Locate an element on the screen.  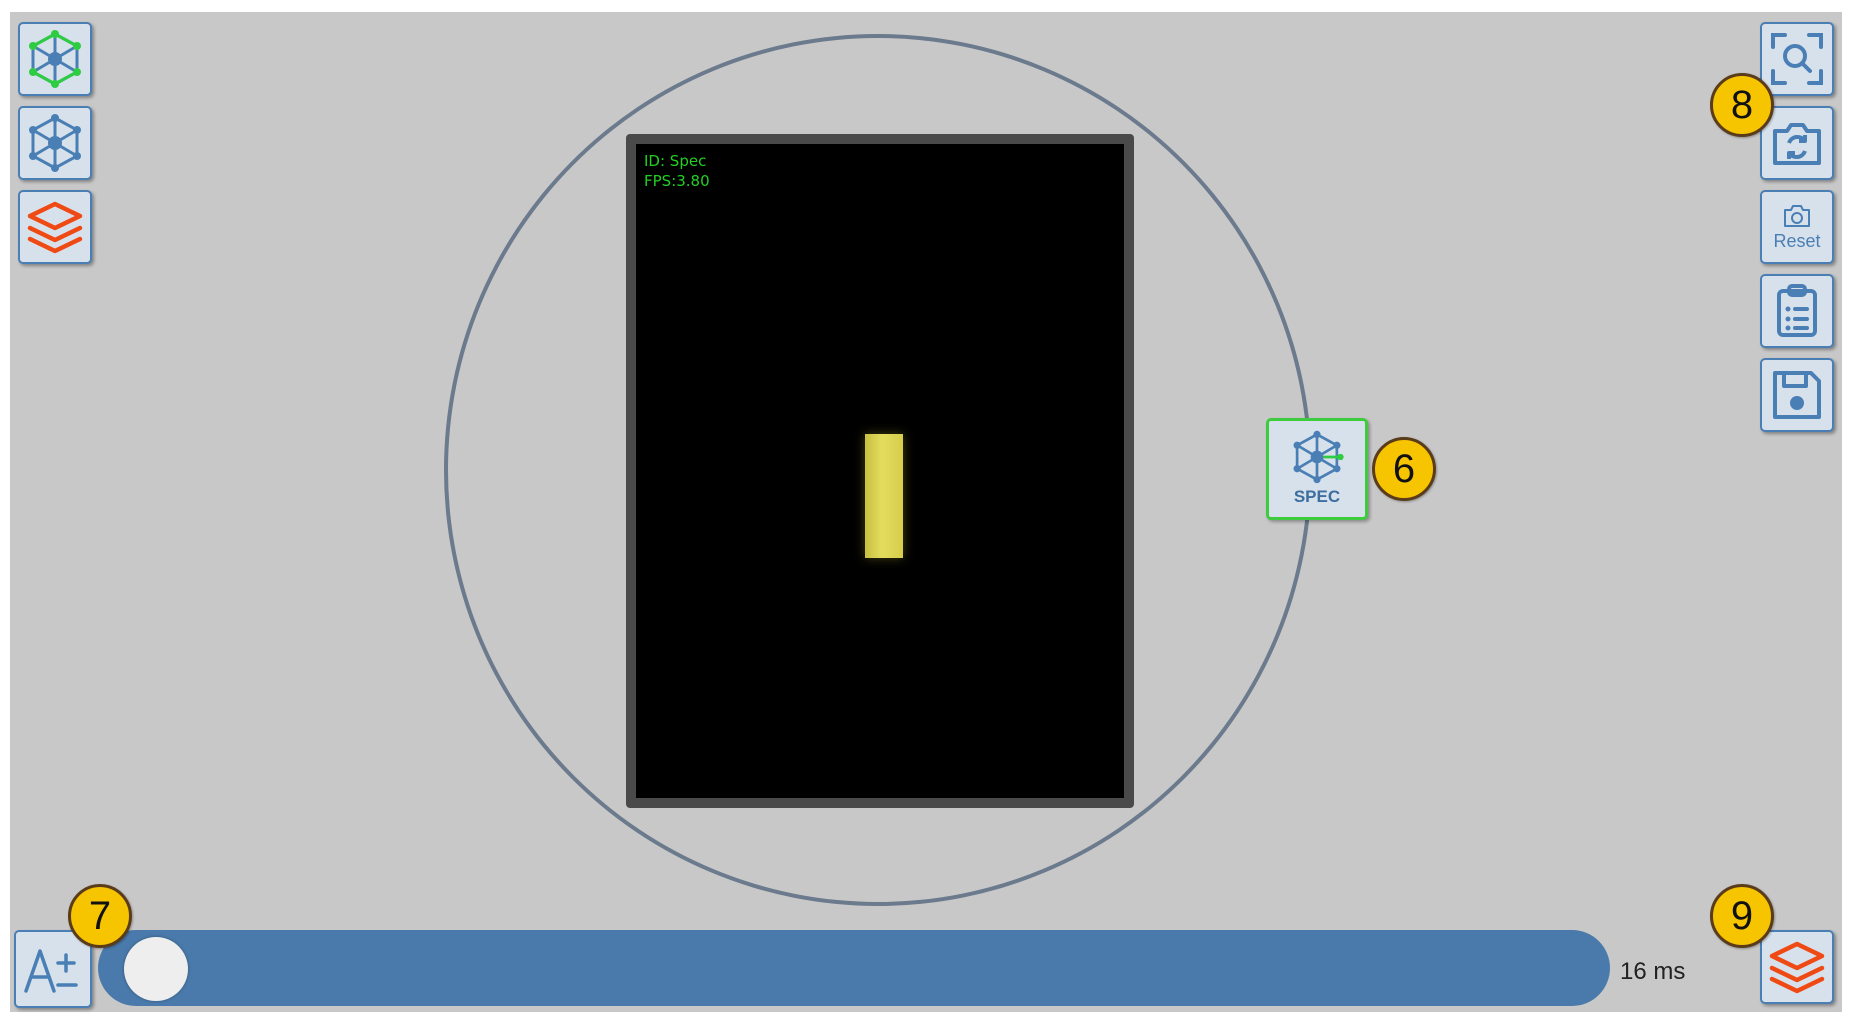
exposure-slider is located at coordinates (854, 968).